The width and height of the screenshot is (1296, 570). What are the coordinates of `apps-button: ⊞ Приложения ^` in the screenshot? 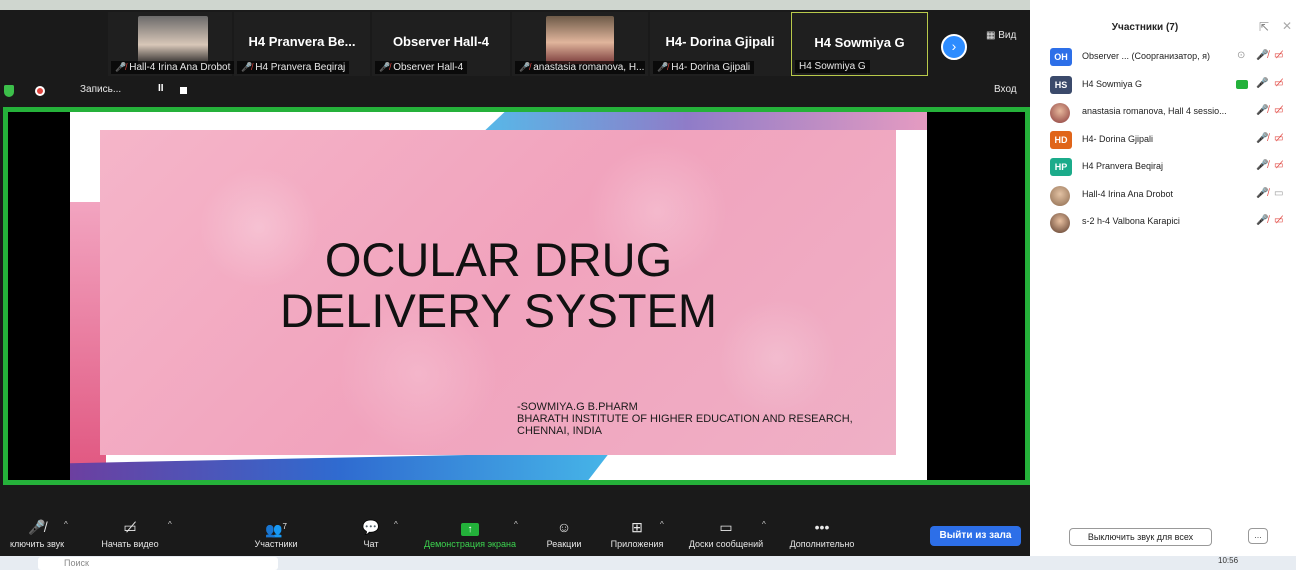 It's located at (637, 533).